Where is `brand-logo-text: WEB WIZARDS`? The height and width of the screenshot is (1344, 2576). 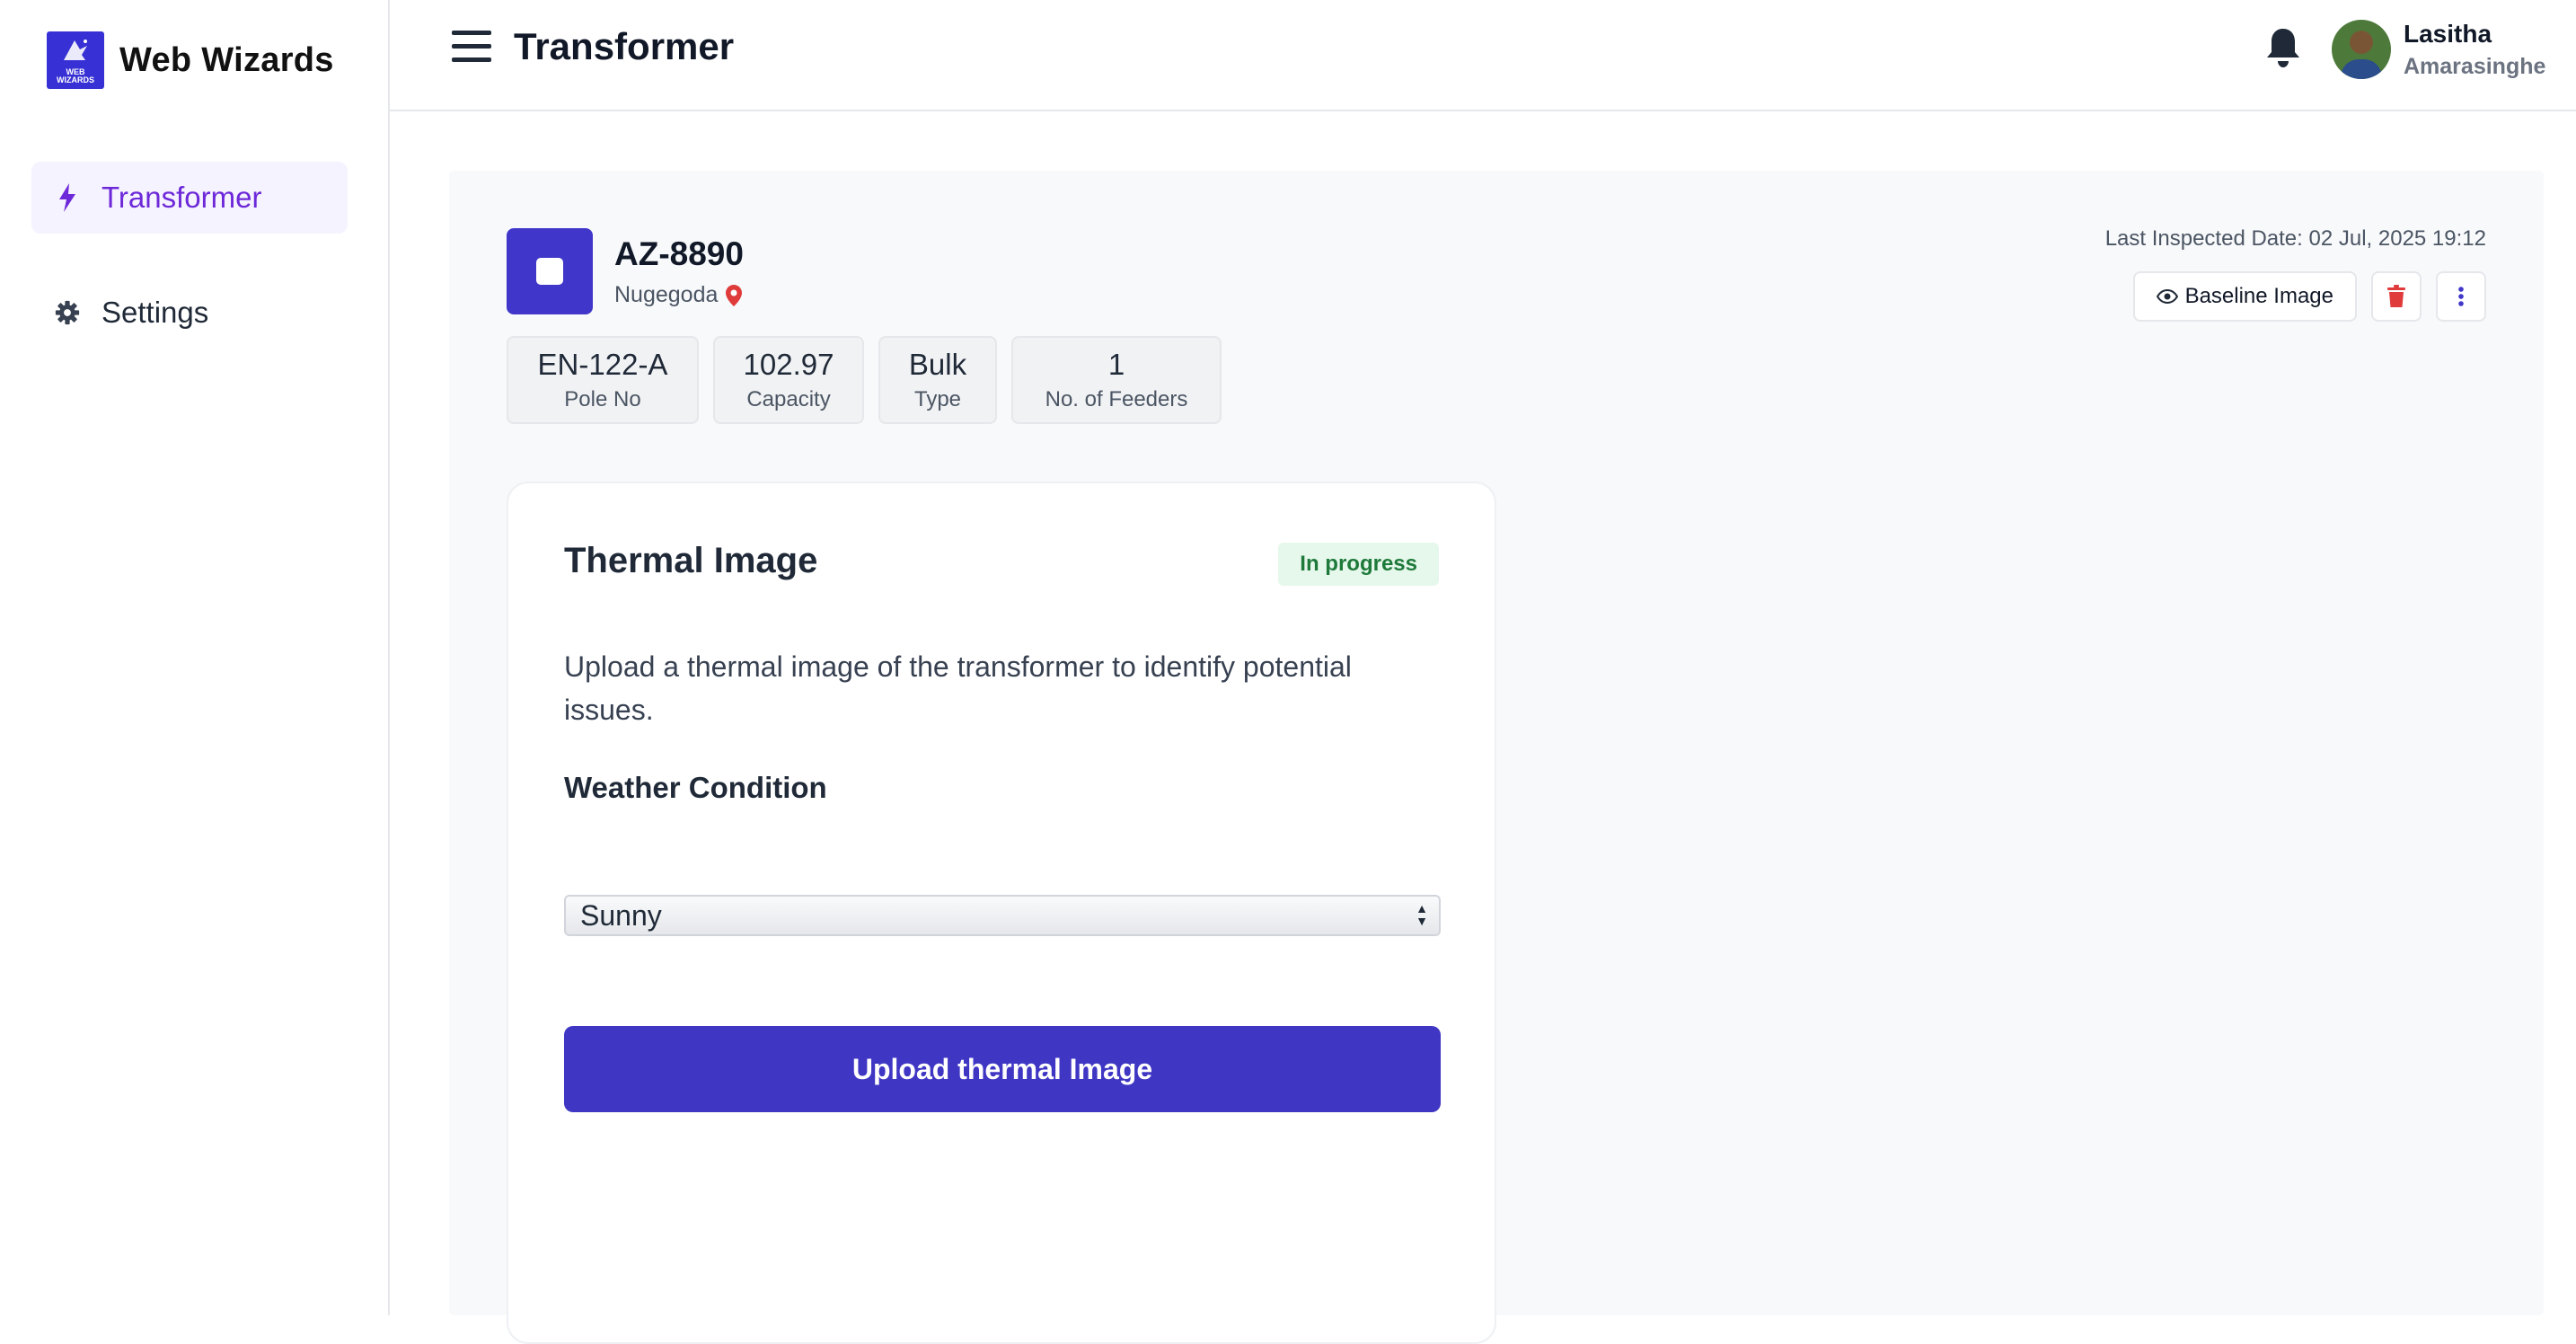
brand-logo-text: WEB WIZARDS is located at coordinates (75, 76).